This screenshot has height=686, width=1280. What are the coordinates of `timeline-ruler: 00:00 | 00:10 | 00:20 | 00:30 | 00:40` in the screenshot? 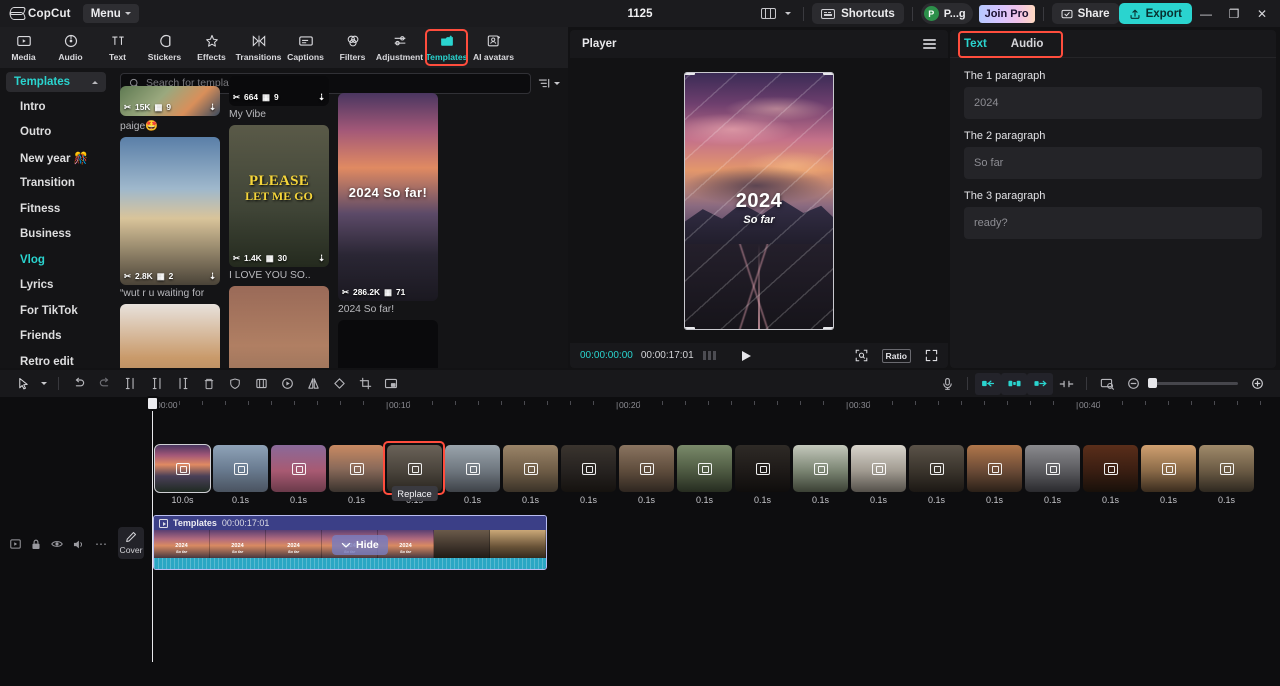 It's located at (716, 407).